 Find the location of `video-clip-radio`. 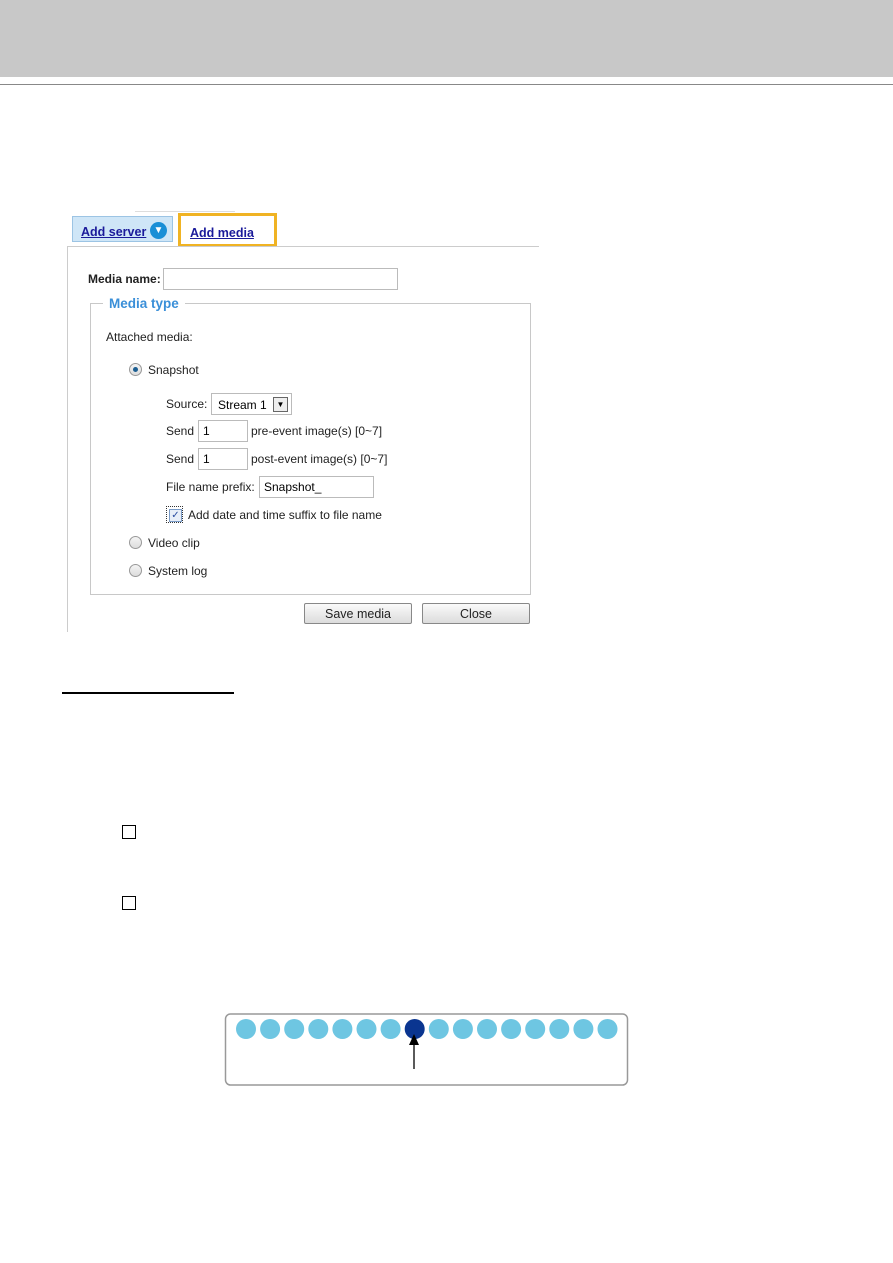

video-clip-radio is located at coordinates (135, 542).